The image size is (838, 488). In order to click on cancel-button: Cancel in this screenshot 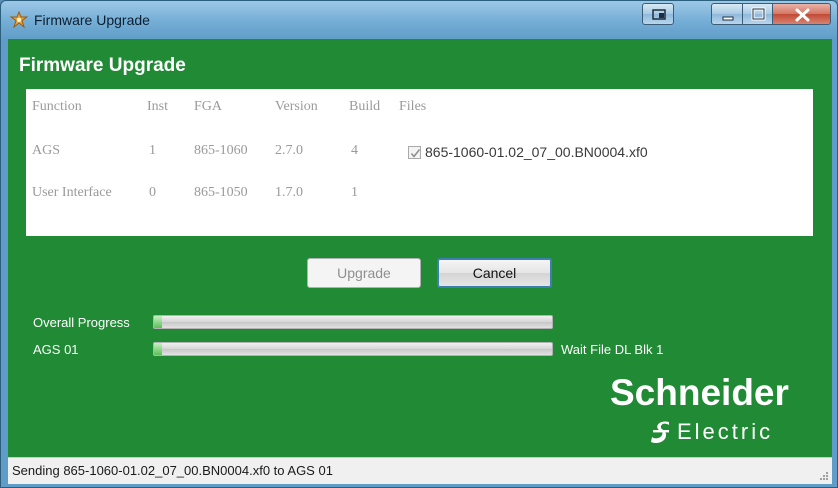, I will do `click(494, 273)`.